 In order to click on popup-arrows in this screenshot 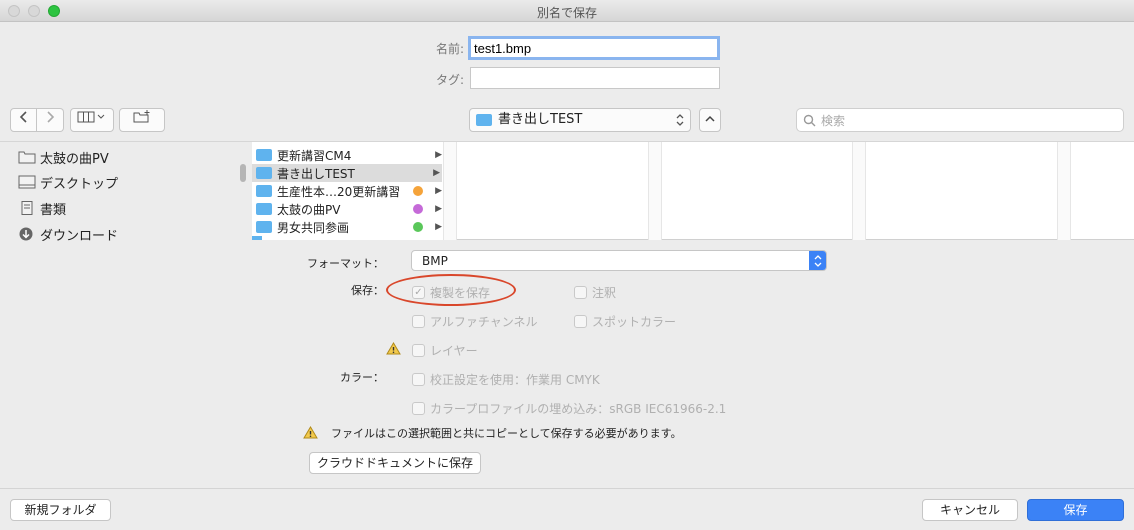, I will do `click(817, 260)`.